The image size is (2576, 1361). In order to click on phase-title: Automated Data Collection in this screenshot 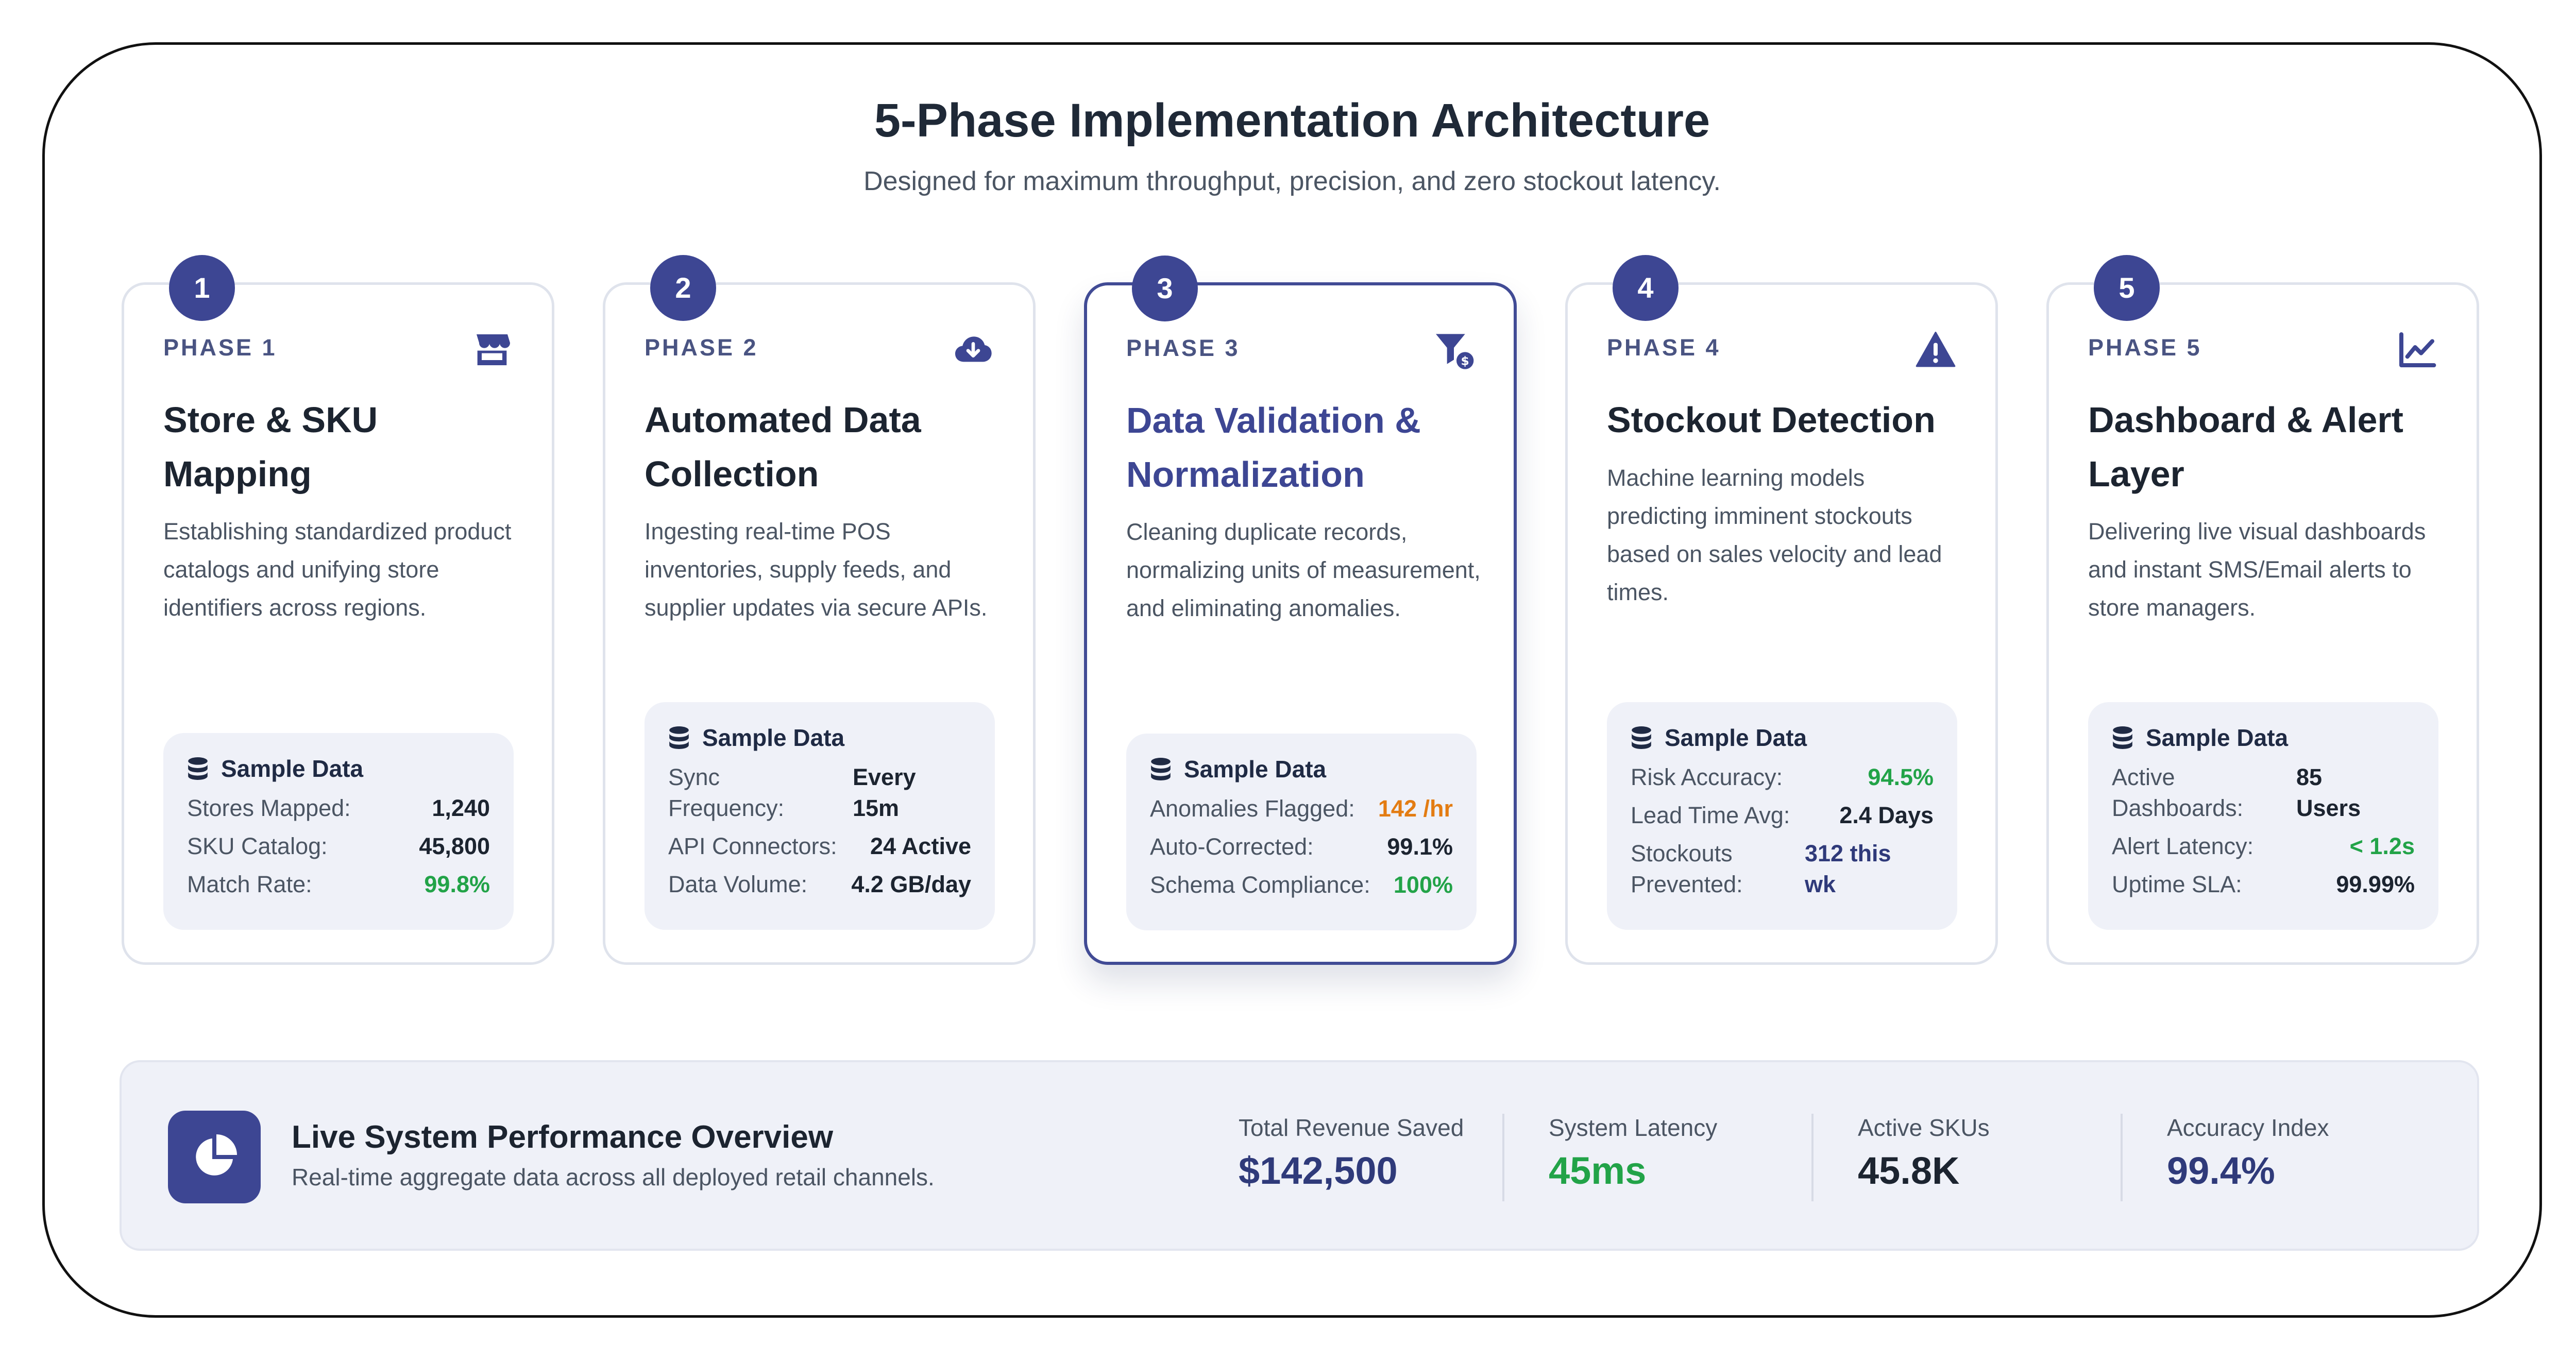, I will do `click(783, 447)`.